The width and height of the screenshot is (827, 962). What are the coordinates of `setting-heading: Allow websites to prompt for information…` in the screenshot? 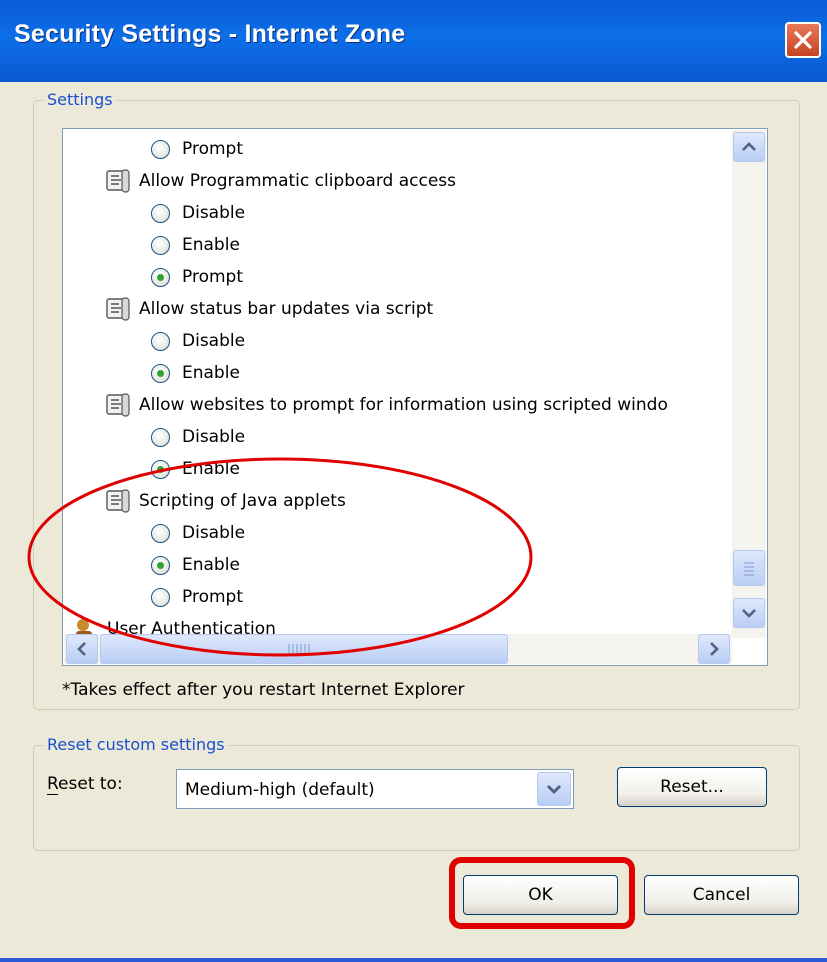 It's located at (385, 405).